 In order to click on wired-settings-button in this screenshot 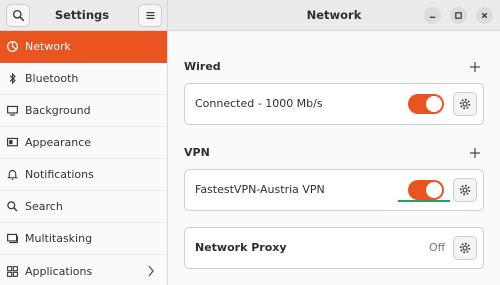, I will do `click(465, 104)`.